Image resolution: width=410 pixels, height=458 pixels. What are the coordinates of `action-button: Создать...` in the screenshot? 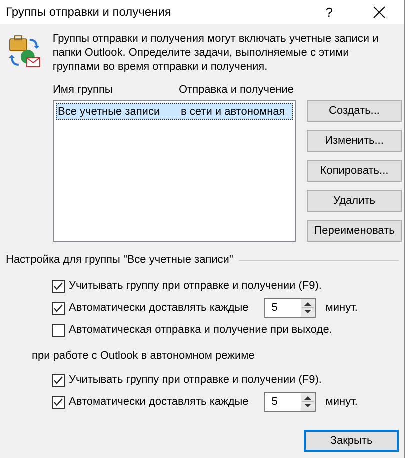 It's located at (354, 111).